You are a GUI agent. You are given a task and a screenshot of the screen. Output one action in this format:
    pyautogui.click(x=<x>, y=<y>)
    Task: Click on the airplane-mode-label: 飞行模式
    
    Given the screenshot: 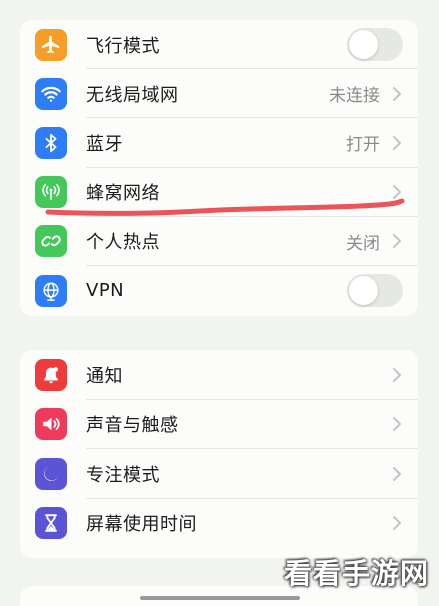 What is the action you would take?
    pyautogui.click(x=123, y=46)
    